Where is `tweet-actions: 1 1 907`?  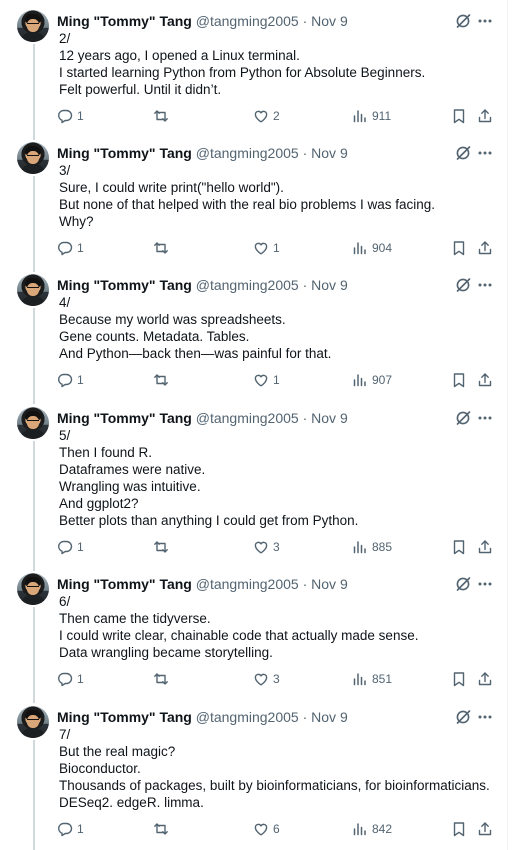
tweet-actions: 1 1 907 is located at coordinates (277, 380).